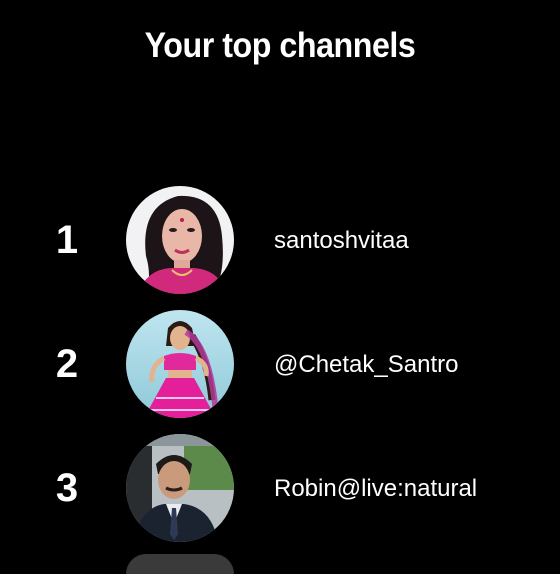  I want to click on rank-number: 1, so click(67, 240).